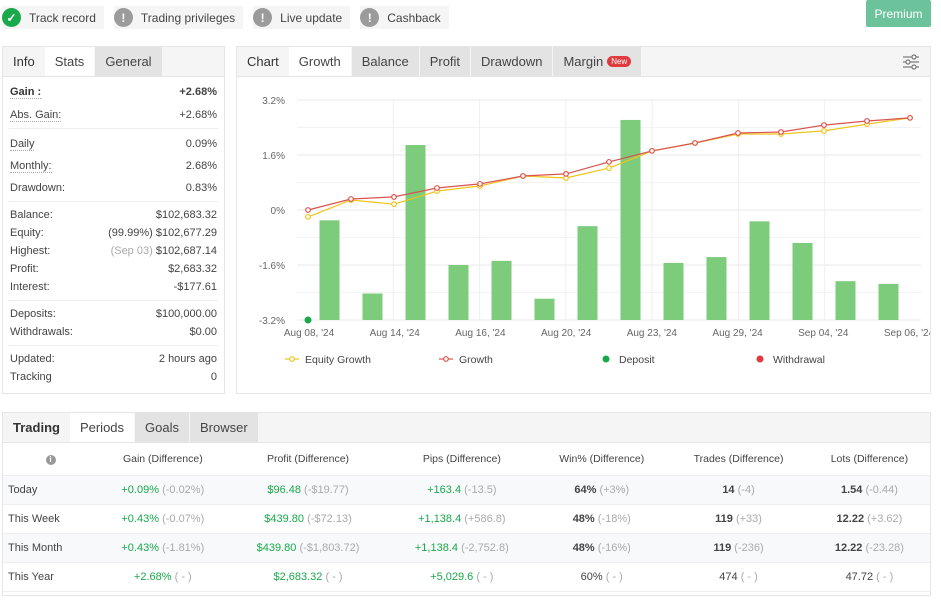 The height and width of the screenshot is (600, 941). What do you see at coordinates (404, 17) in the screenshot?
I see `badge-cashback: ! Cashback` at bounding box center [404, 17].